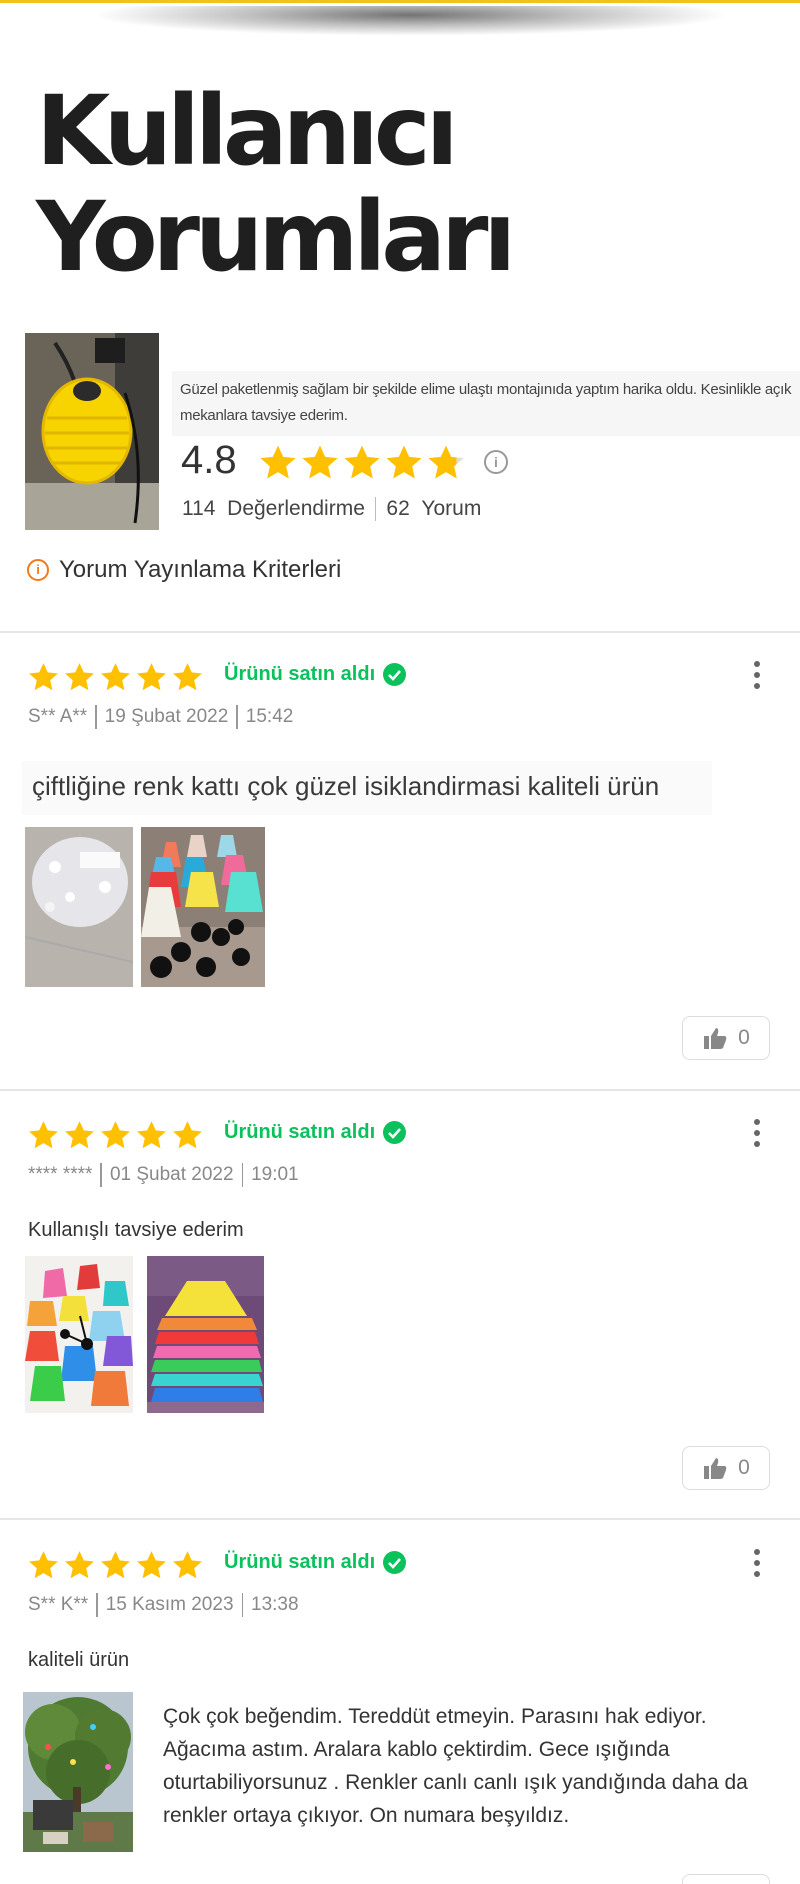 This screenshot has height=1884, width=800. What do you see at coordinates (726, 1879) in the screenshot?
I see `like-button` at bounding box center [726, 1879].